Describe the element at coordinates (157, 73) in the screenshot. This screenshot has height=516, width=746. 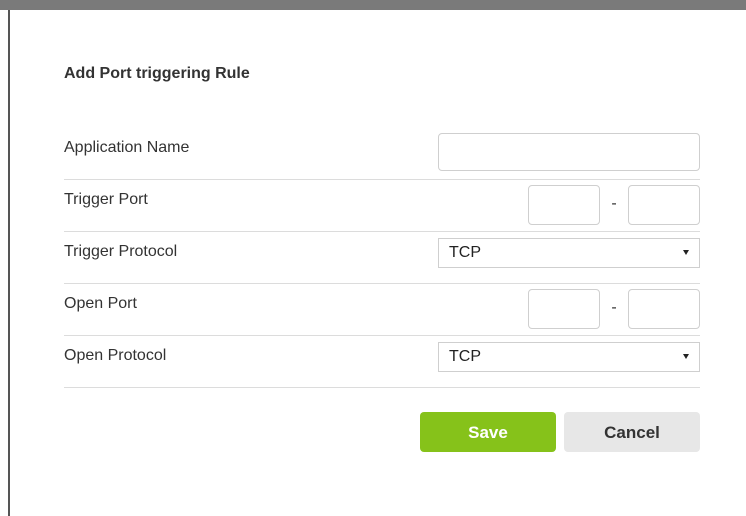
I see `dialog-title: Add Port triggering Rule` at that location.